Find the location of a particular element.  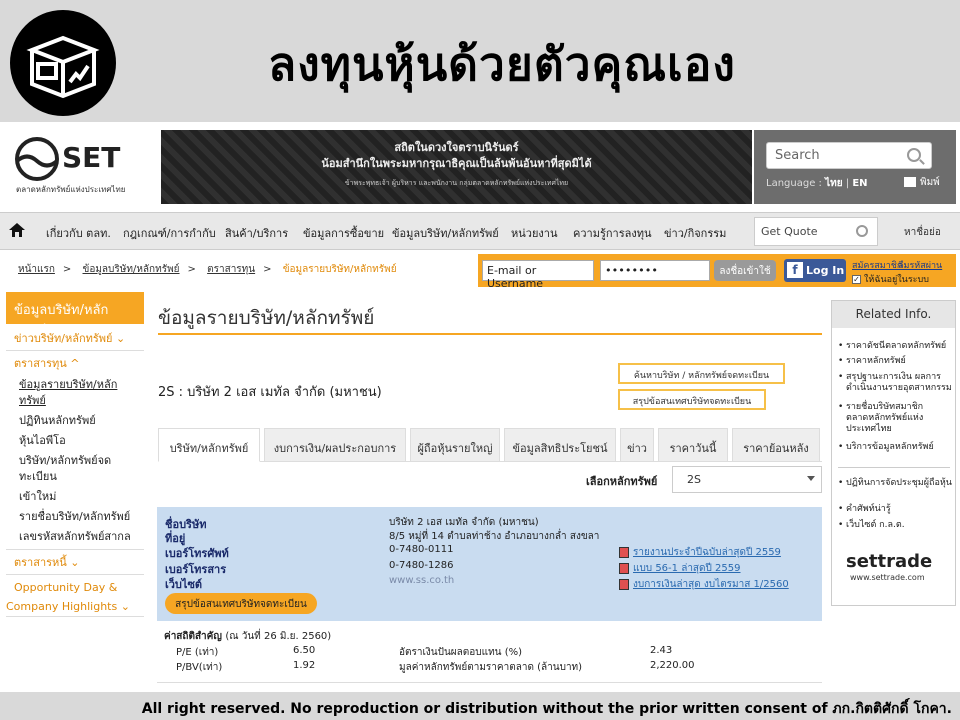

sidebar-section-opportunity: Opportunity Day & is located at coordinates (75, 586).